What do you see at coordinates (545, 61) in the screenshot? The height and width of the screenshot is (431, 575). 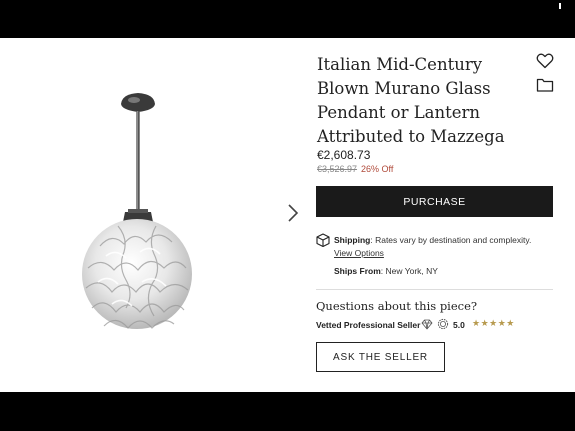 I see `heart-icon` at bounding box center [545, 61].